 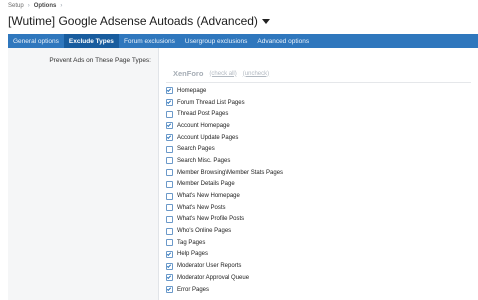 I want to click on option-label: Moderator Approval Queue, so click(x=213, y=277).